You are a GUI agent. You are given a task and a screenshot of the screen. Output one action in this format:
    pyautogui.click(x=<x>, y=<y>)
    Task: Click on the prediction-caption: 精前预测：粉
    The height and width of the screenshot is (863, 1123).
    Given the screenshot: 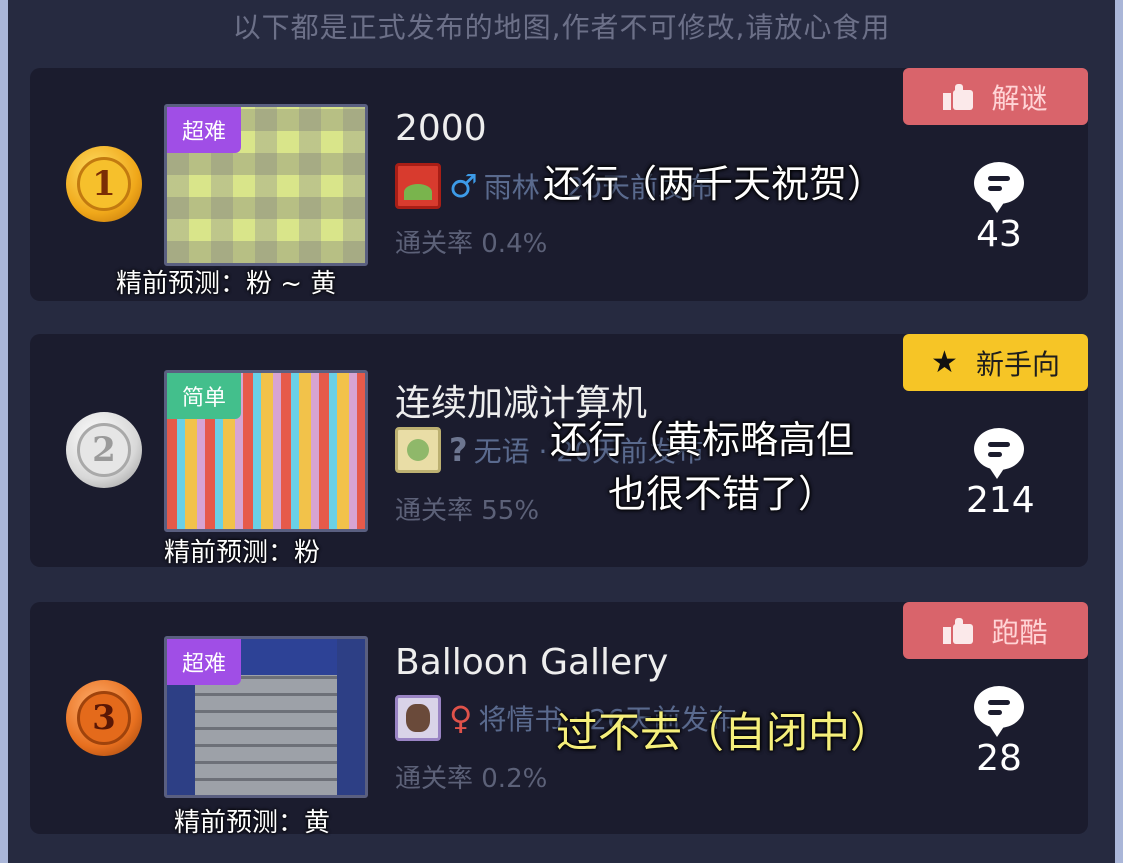 What is the action you would take?
    pyautogui.click(x=242, y=553)
    